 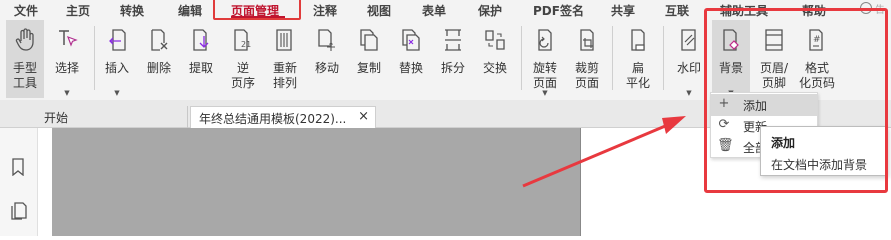 I want to click on reverse-order-icon: 21, so click(x=242, y=40).